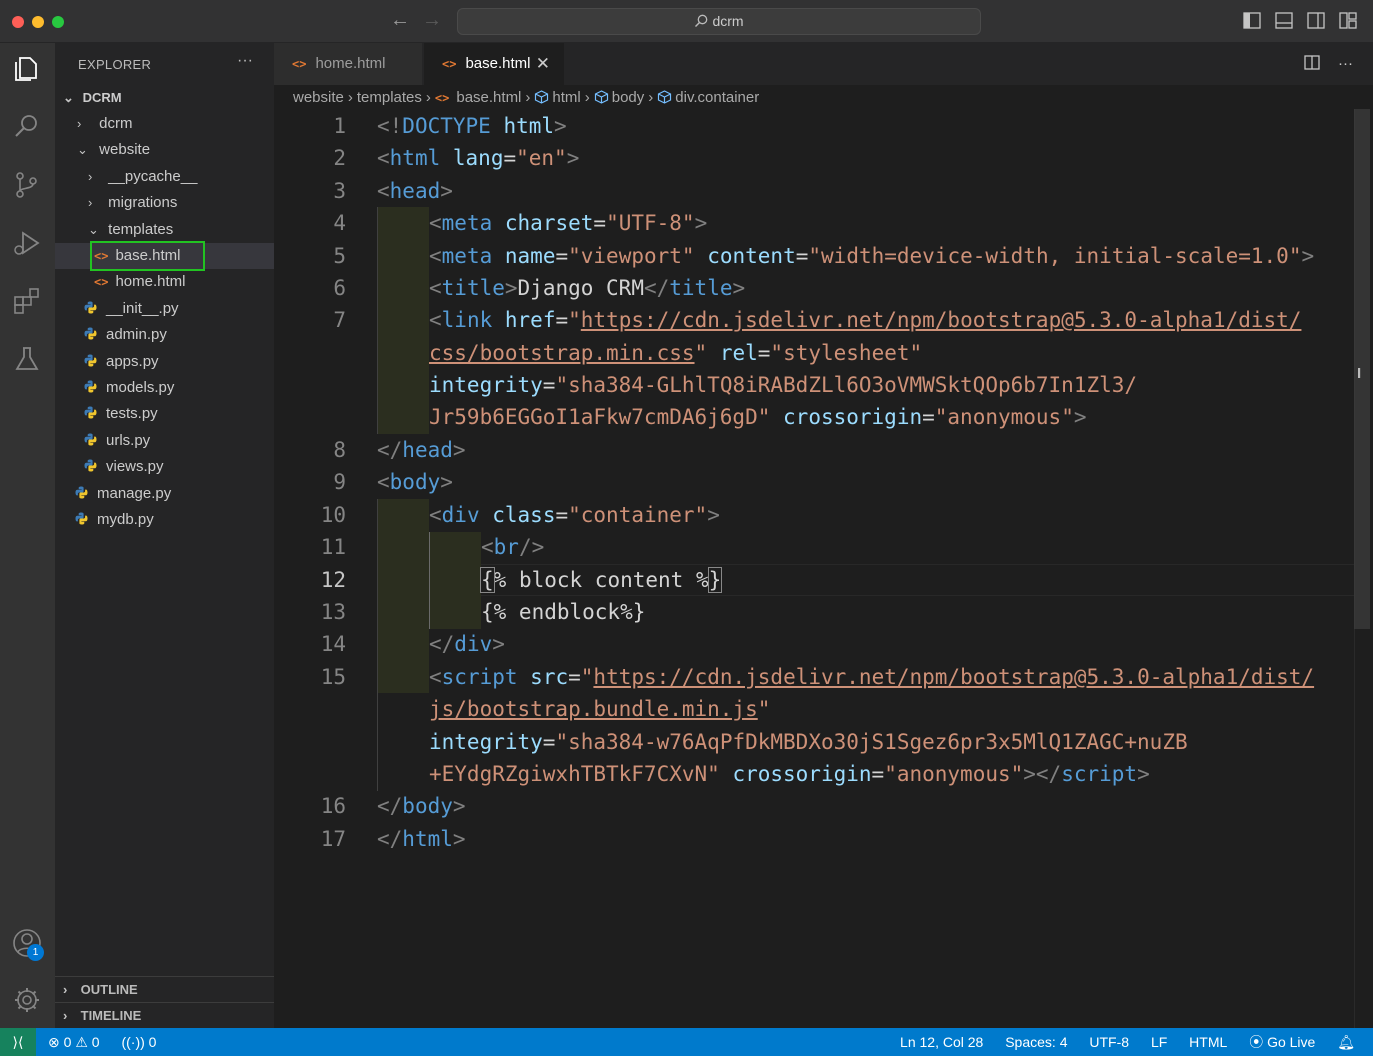 Image resolution: width=1373 pixels, height=1056 pixels. I want to click on warning-count: 0, so click(95, 1042).